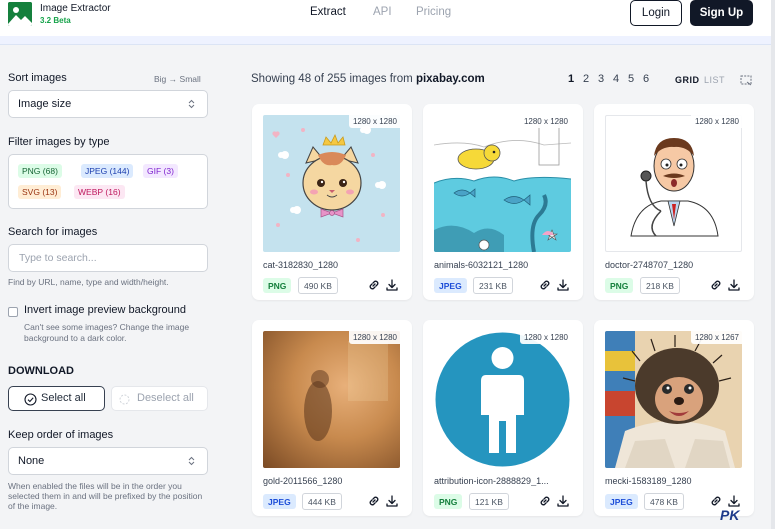 The image size is (775, 529). I want to click on signup-button: Sign Up, so click(721, 13).